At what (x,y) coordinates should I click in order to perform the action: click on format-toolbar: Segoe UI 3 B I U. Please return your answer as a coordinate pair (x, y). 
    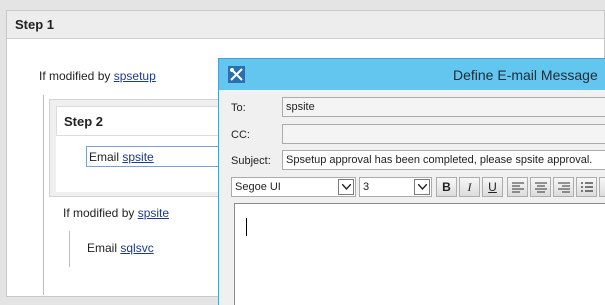
    Looking at the image, I should click on (418, 188).